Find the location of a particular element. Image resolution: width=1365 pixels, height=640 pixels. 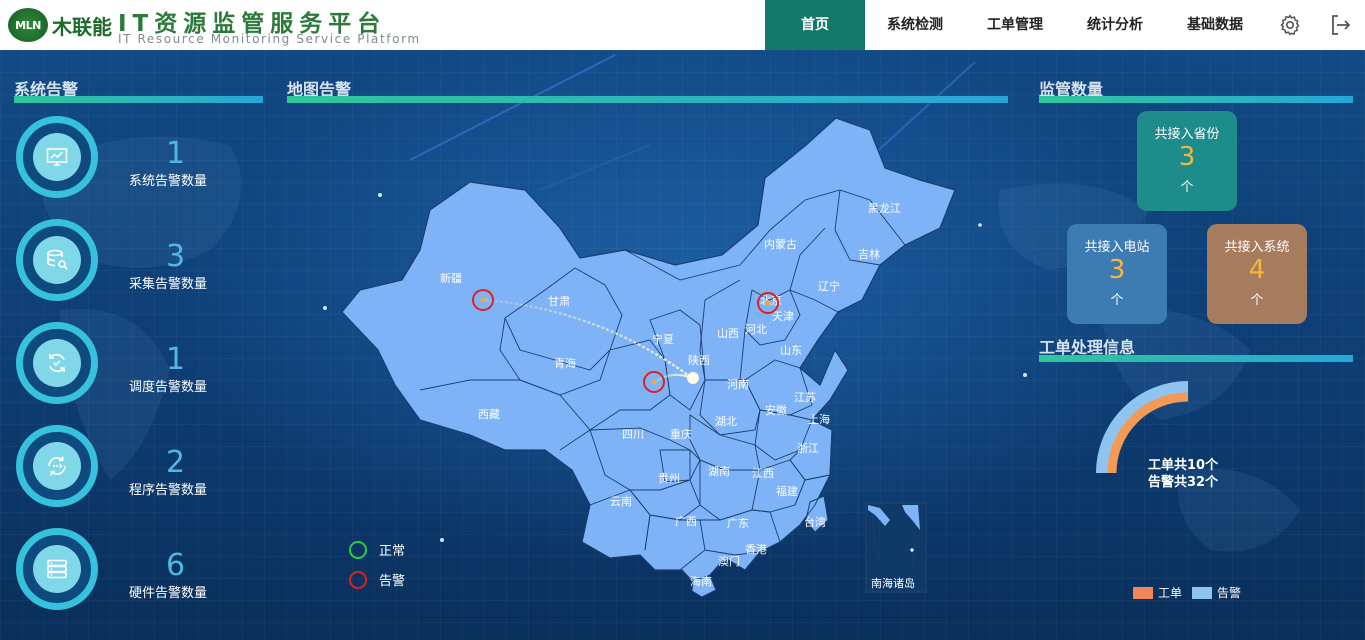

province-label: 山西 is located at coordinates (728, 333).